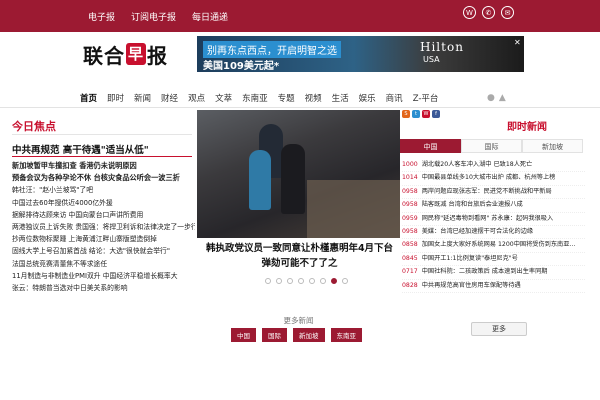 The height and width of the screenshot is (400, 600). Describe the element at coordinates (115, 98) in the screenshot. I see `nav-item-realtime: 即时` at that location.